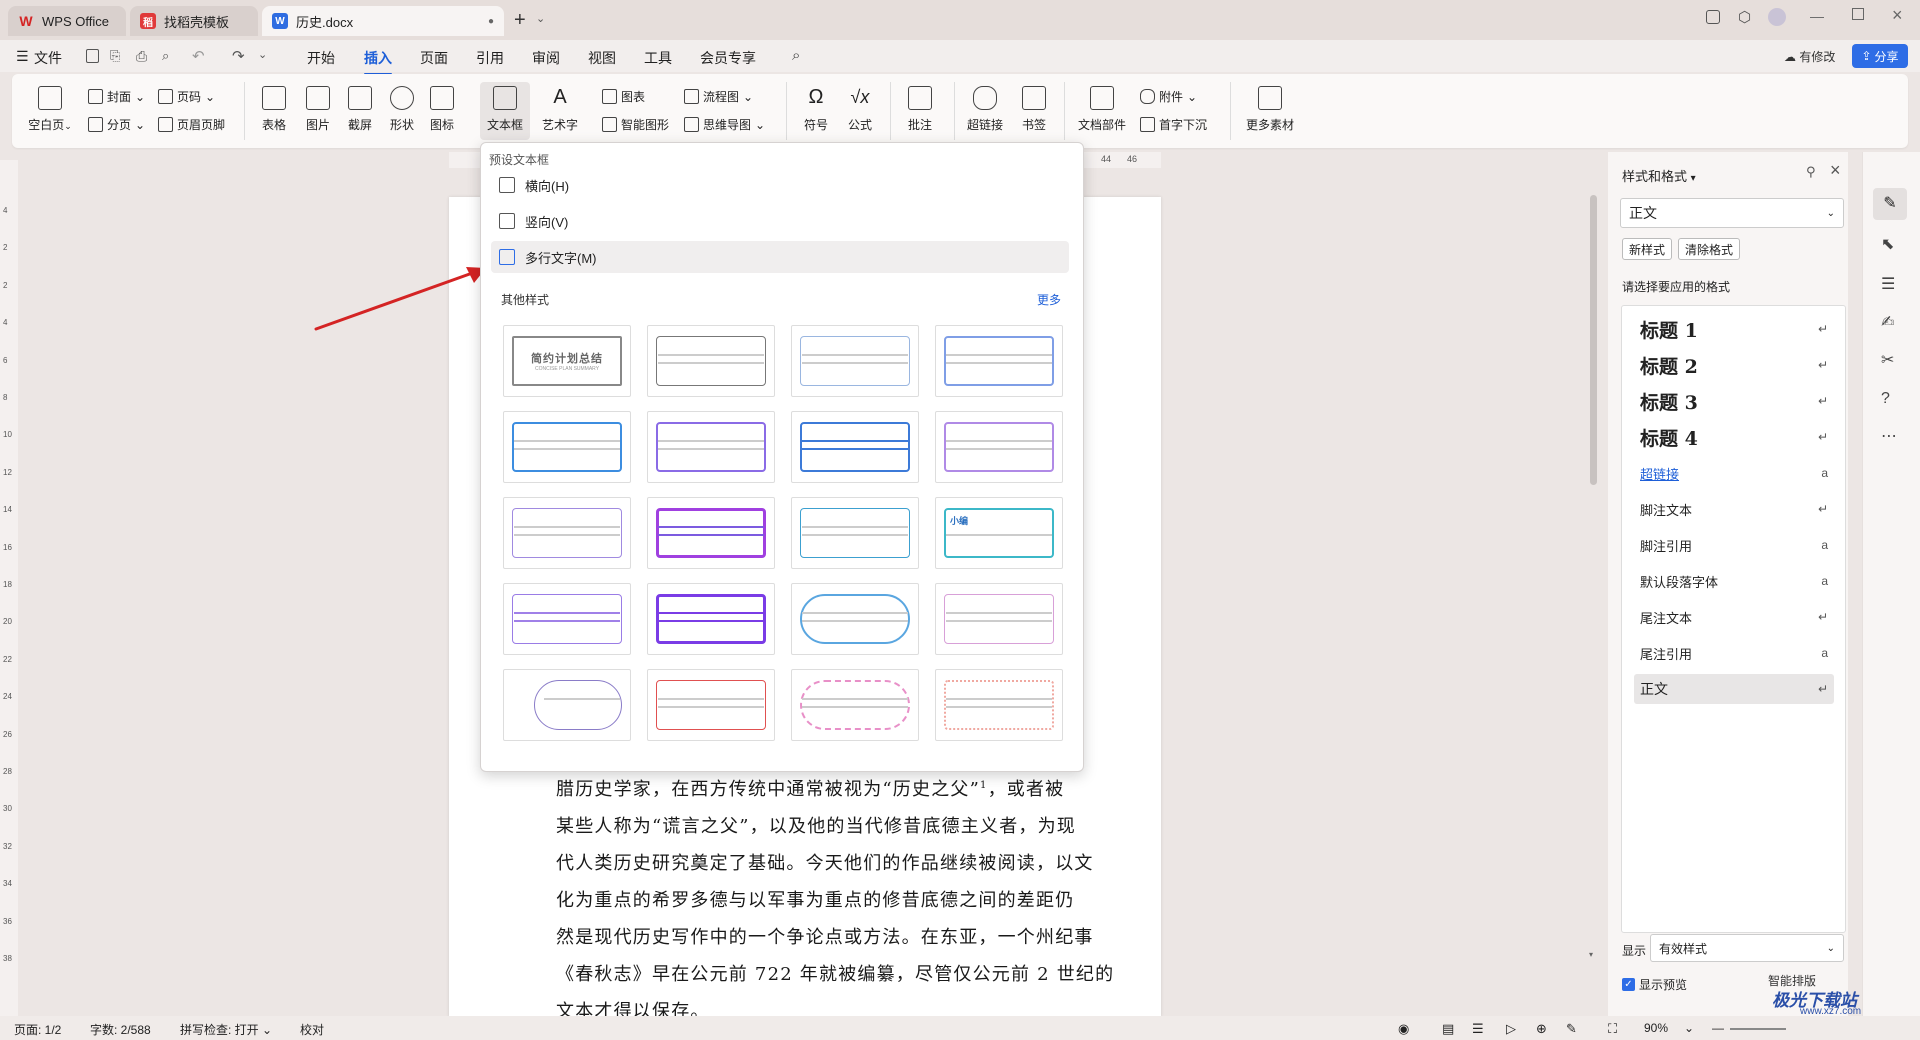 The height and width of the screenshot is (1040, 1920). I want to click on clear-format-button: 清除格式, so click(1709, 249).